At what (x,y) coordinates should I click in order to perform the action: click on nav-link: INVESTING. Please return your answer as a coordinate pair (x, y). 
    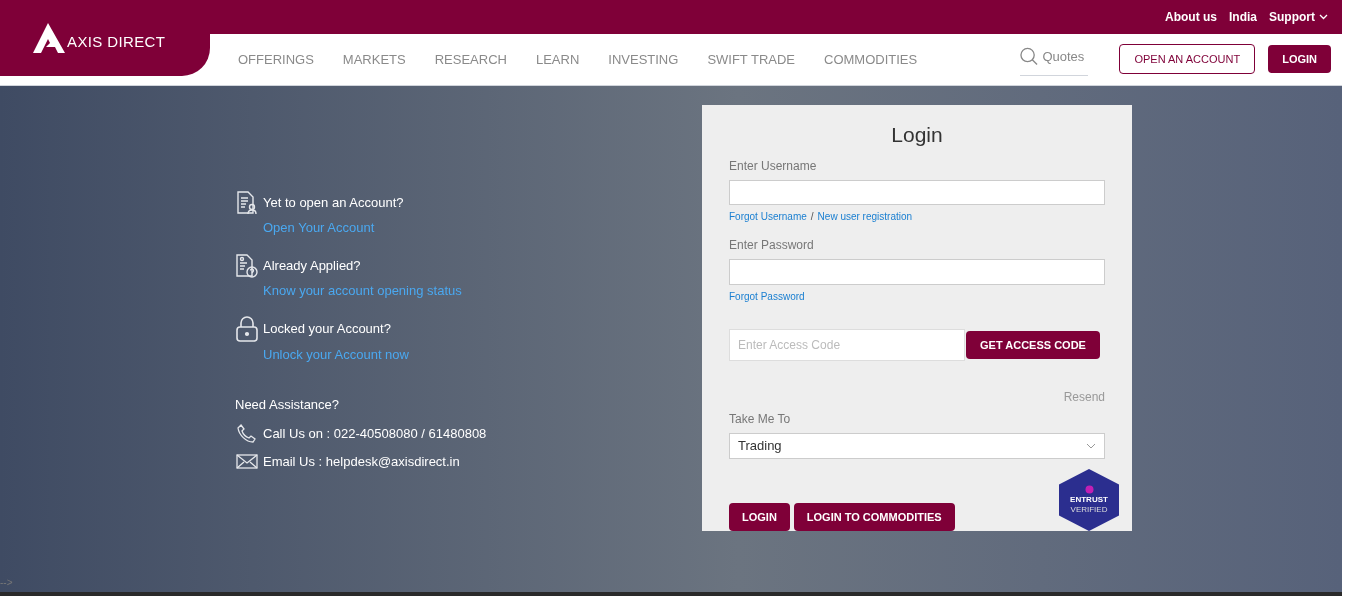
    Looking at the image, I should click on (643, 59).